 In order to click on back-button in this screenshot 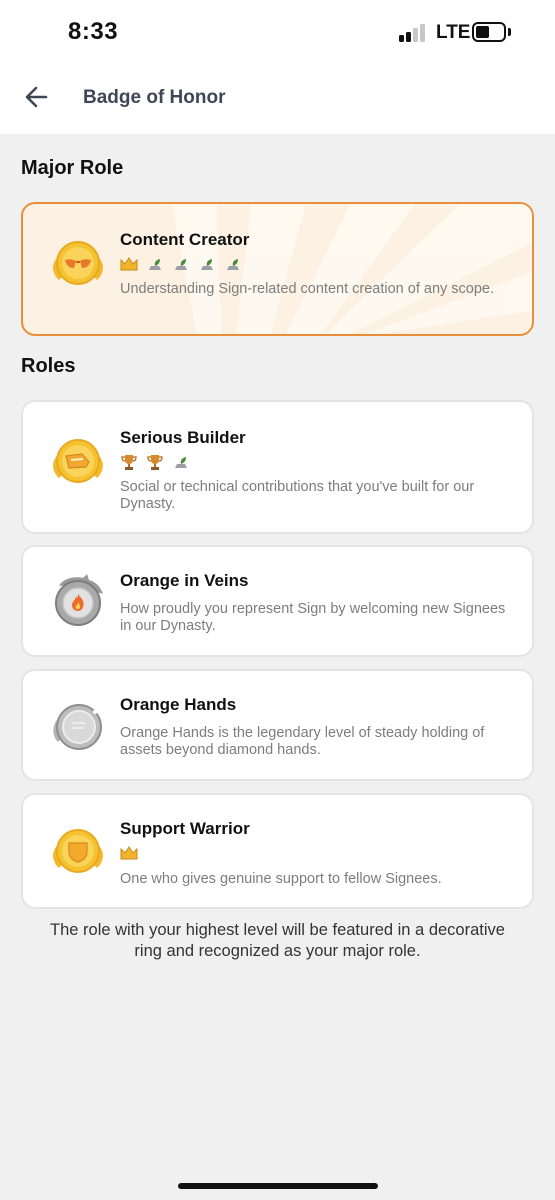, I will do `click(37, 97)`.